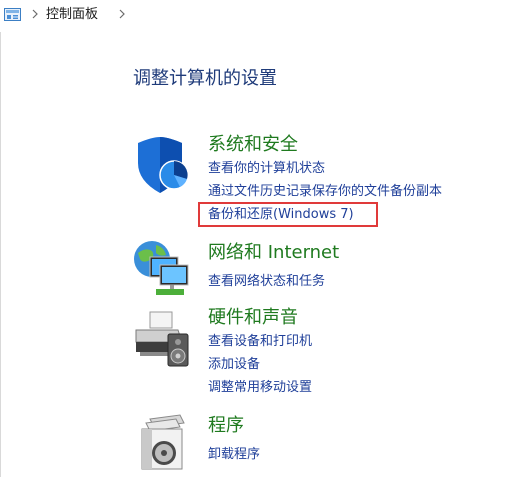  What do you see at coordinates (164, 444) in the screenshot?
I see `programs-disc-icon` at bounding box center [164, 444].